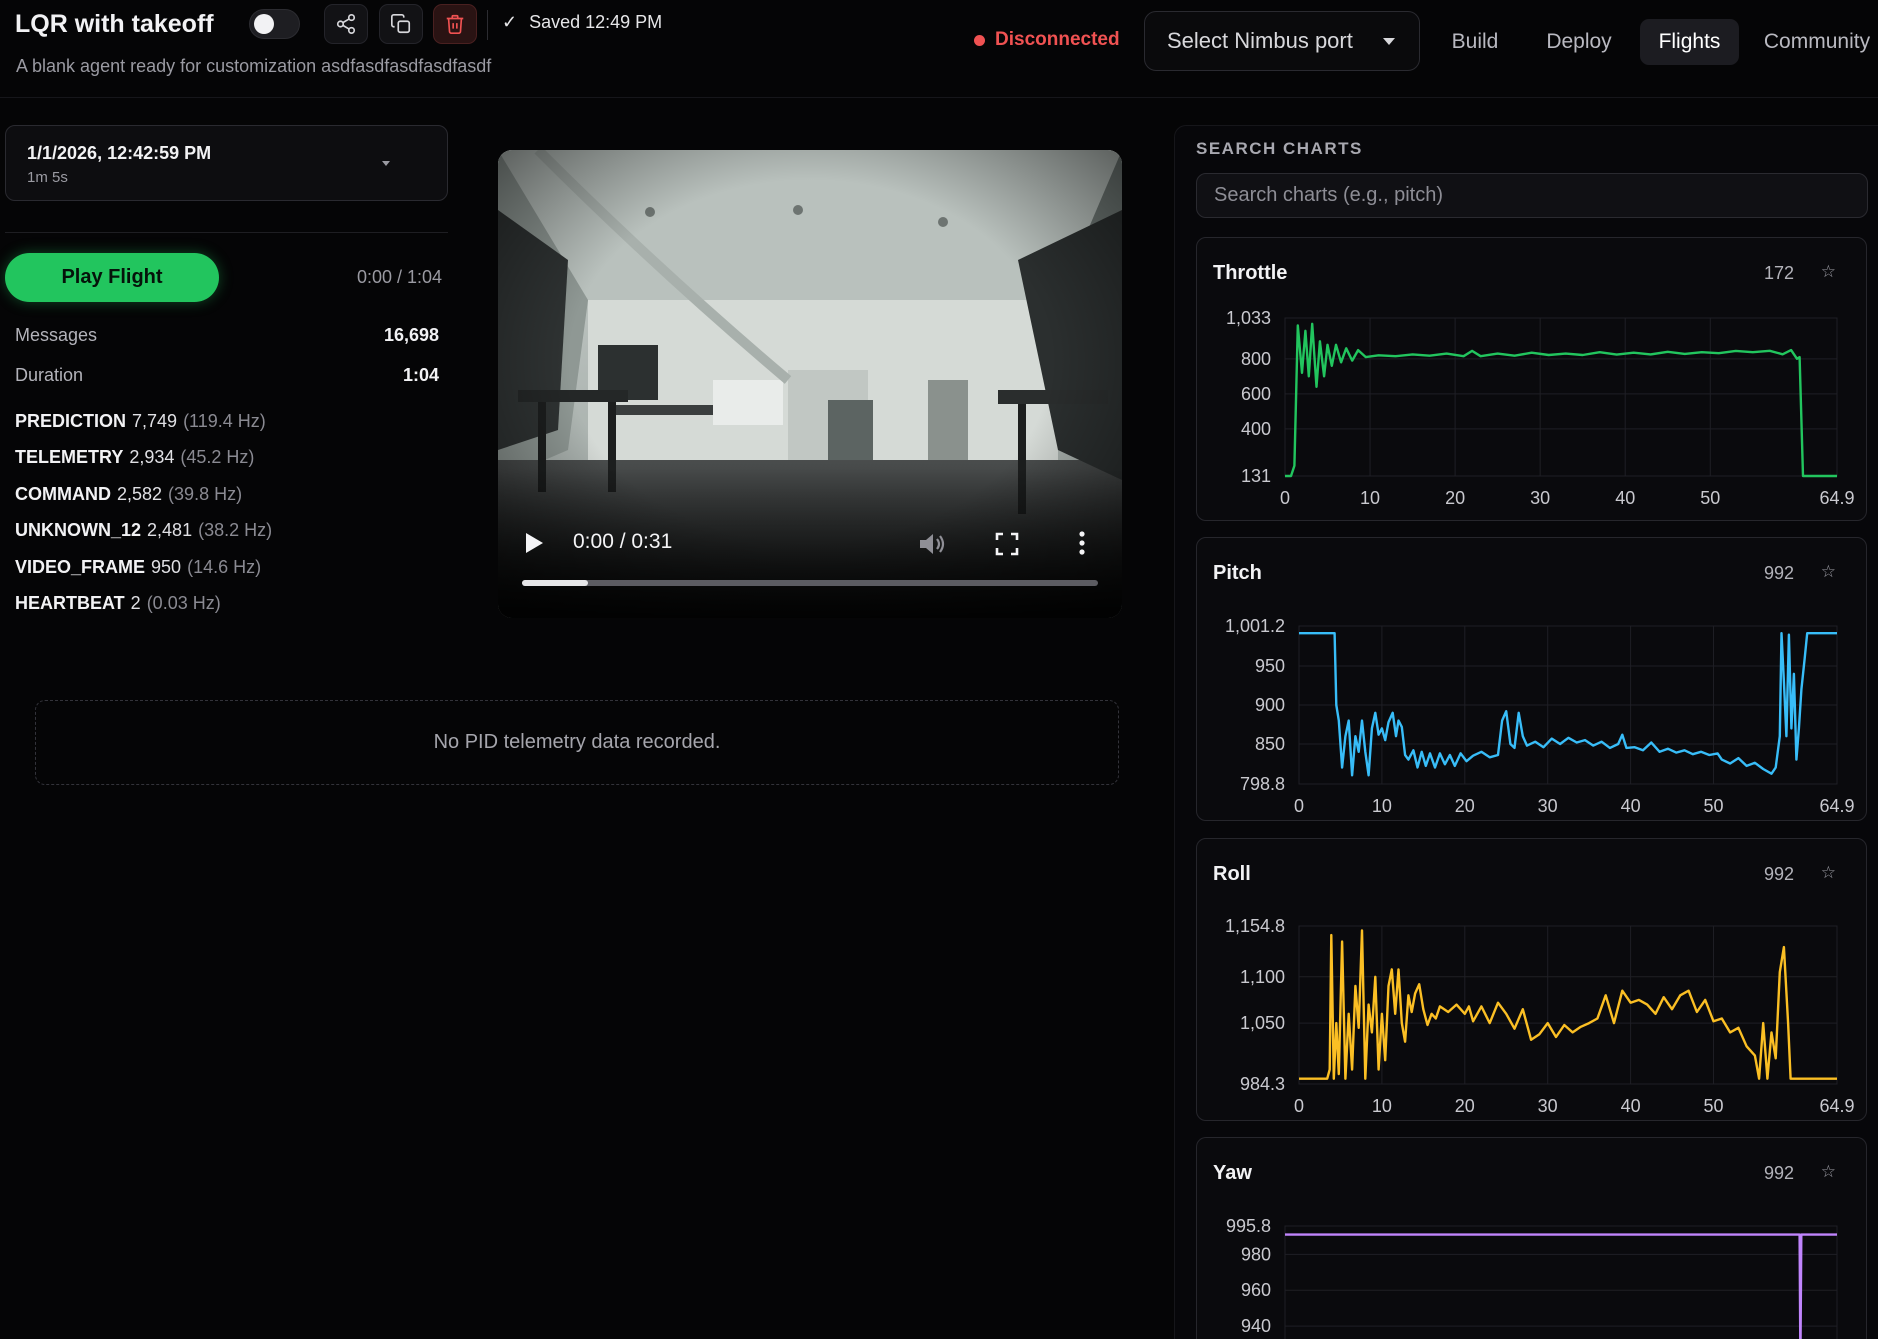 The height and width of the screenshot is (1339, 1878). Describe the element at coordinates (1532, 195) in the screenshot. I see `search-charts-input` at that location.